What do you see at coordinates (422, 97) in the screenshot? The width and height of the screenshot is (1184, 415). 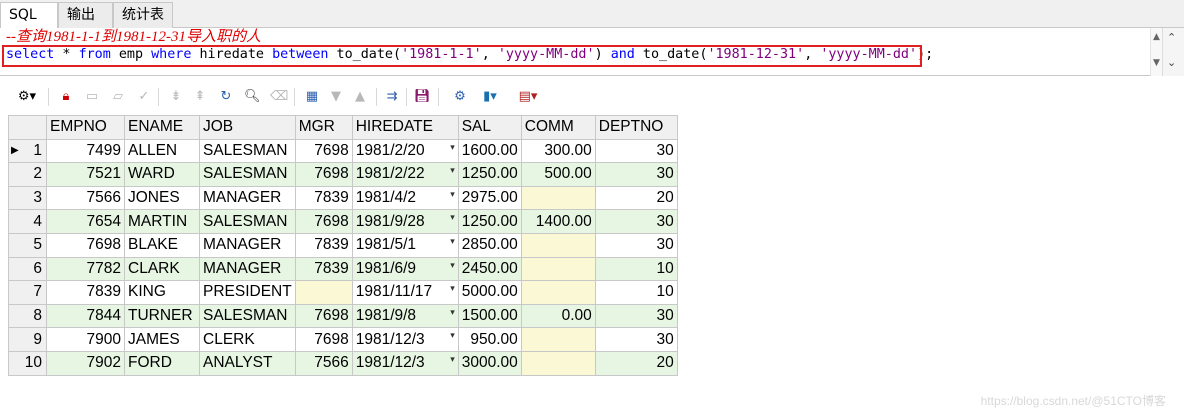 I see `save-icon: 💾︎` at bounding box center [422, 97].